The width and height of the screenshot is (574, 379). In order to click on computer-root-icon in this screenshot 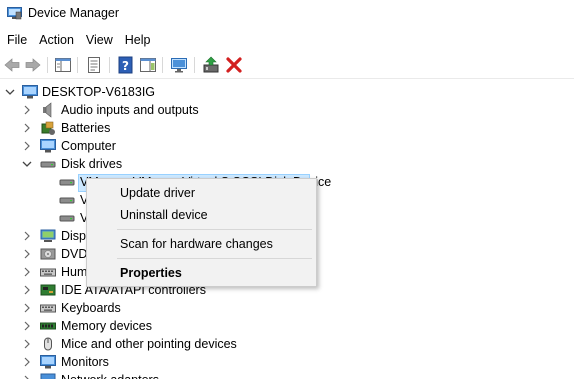, I will do `click(30, 92)`.